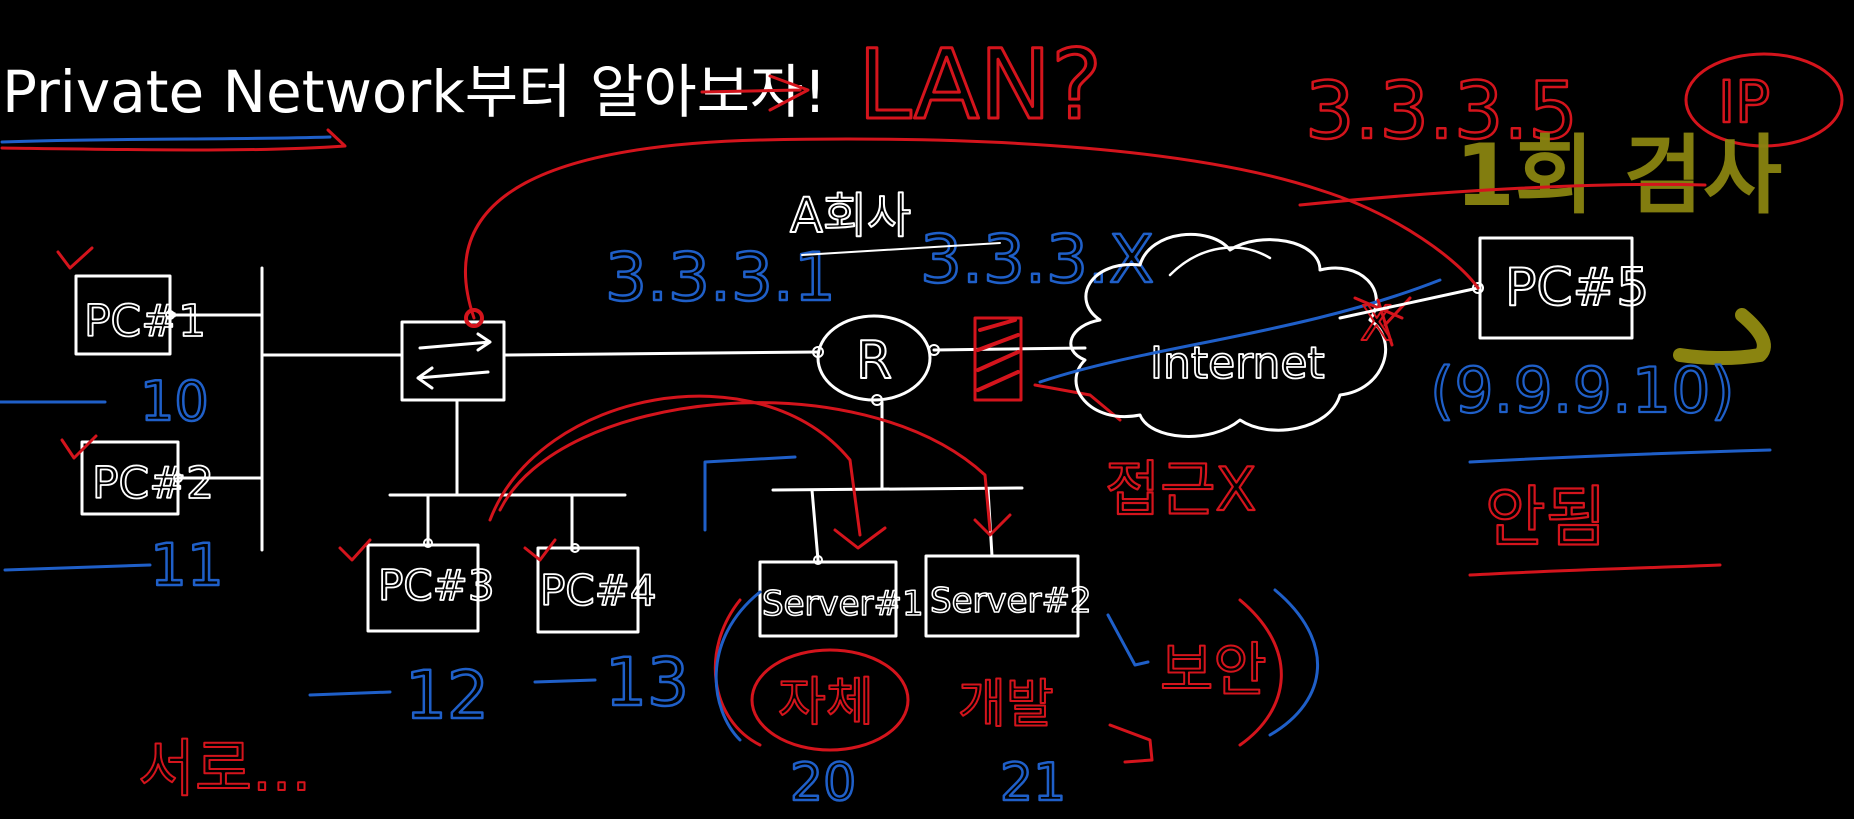  What do you see at coordinates (145, 321) in the screenshot?
I see `pc1-label: PC#1` at bounding box center [145, 321].